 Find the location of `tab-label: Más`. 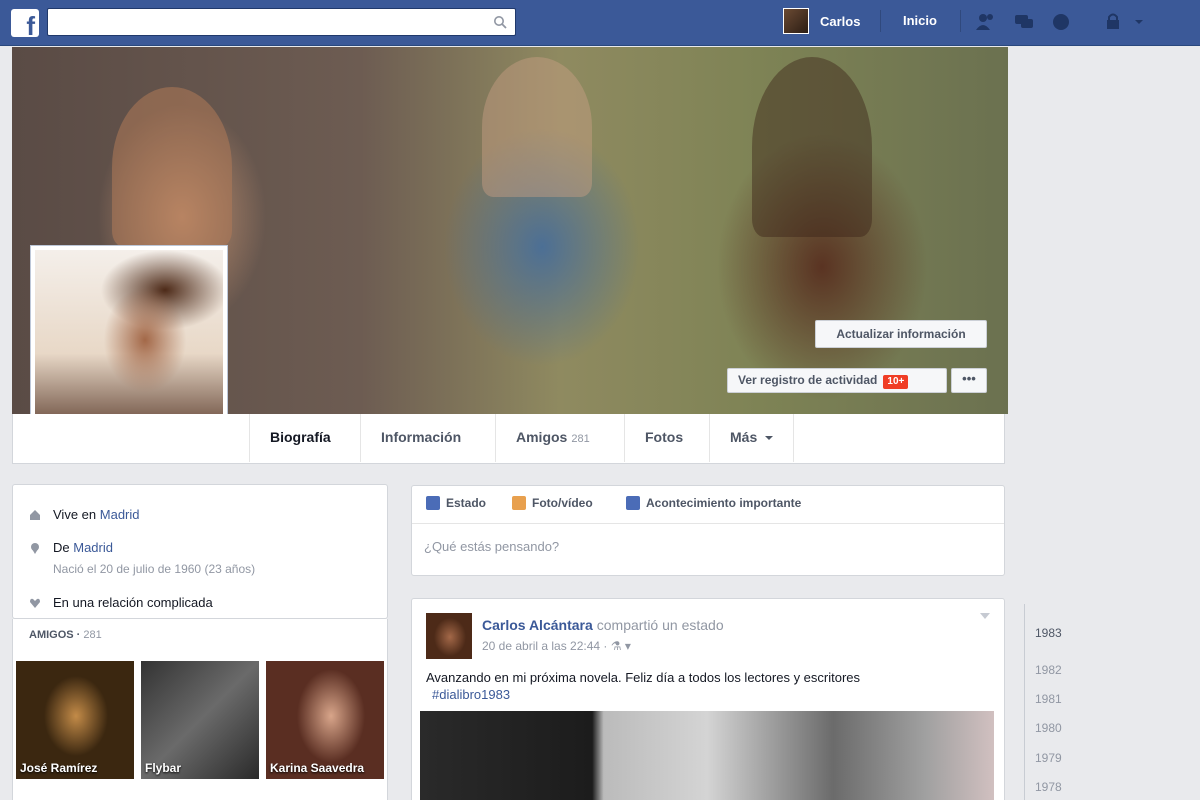

tab-label: Más is located at coordinates (744, 437).